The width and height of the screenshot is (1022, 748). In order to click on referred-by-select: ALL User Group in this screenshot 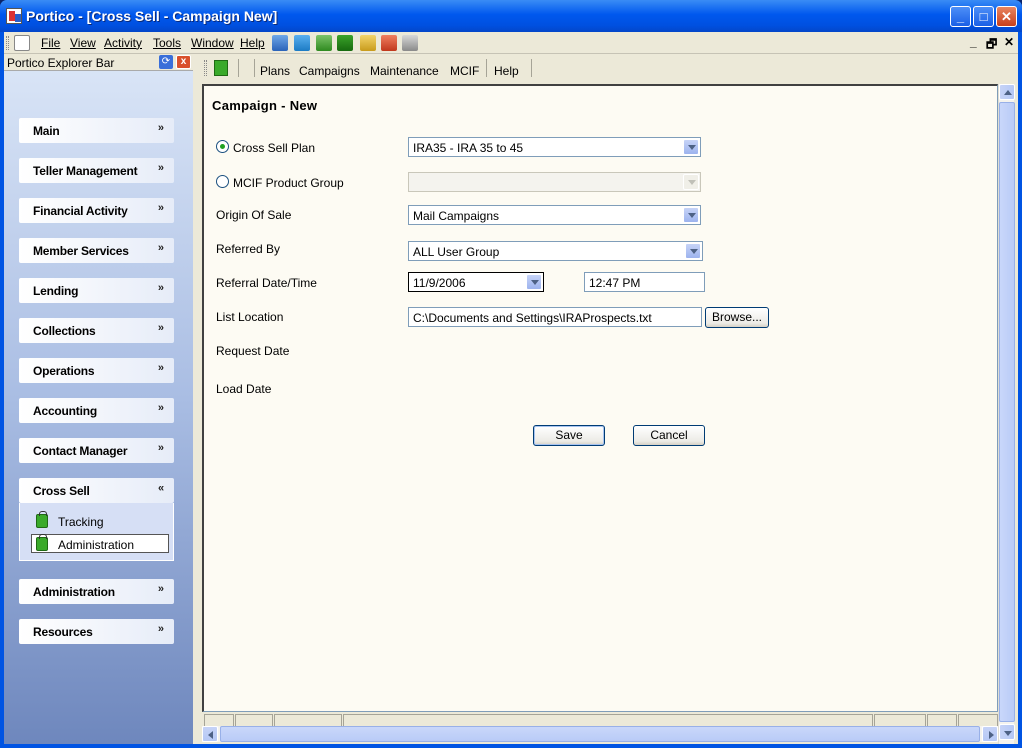, I will do `click(555, 251)`.